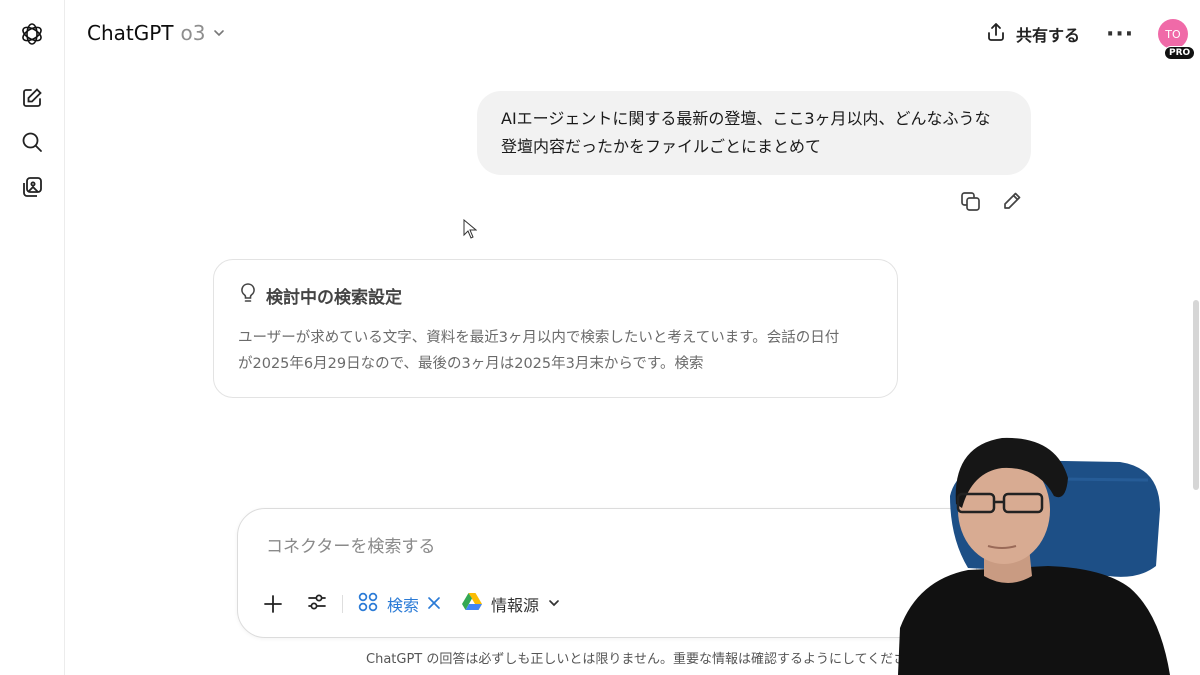 Image resolution: width=1200 pixels, height=675 pixels. I want to click on model-selector: ChatGPT o3, so click(156, 33).